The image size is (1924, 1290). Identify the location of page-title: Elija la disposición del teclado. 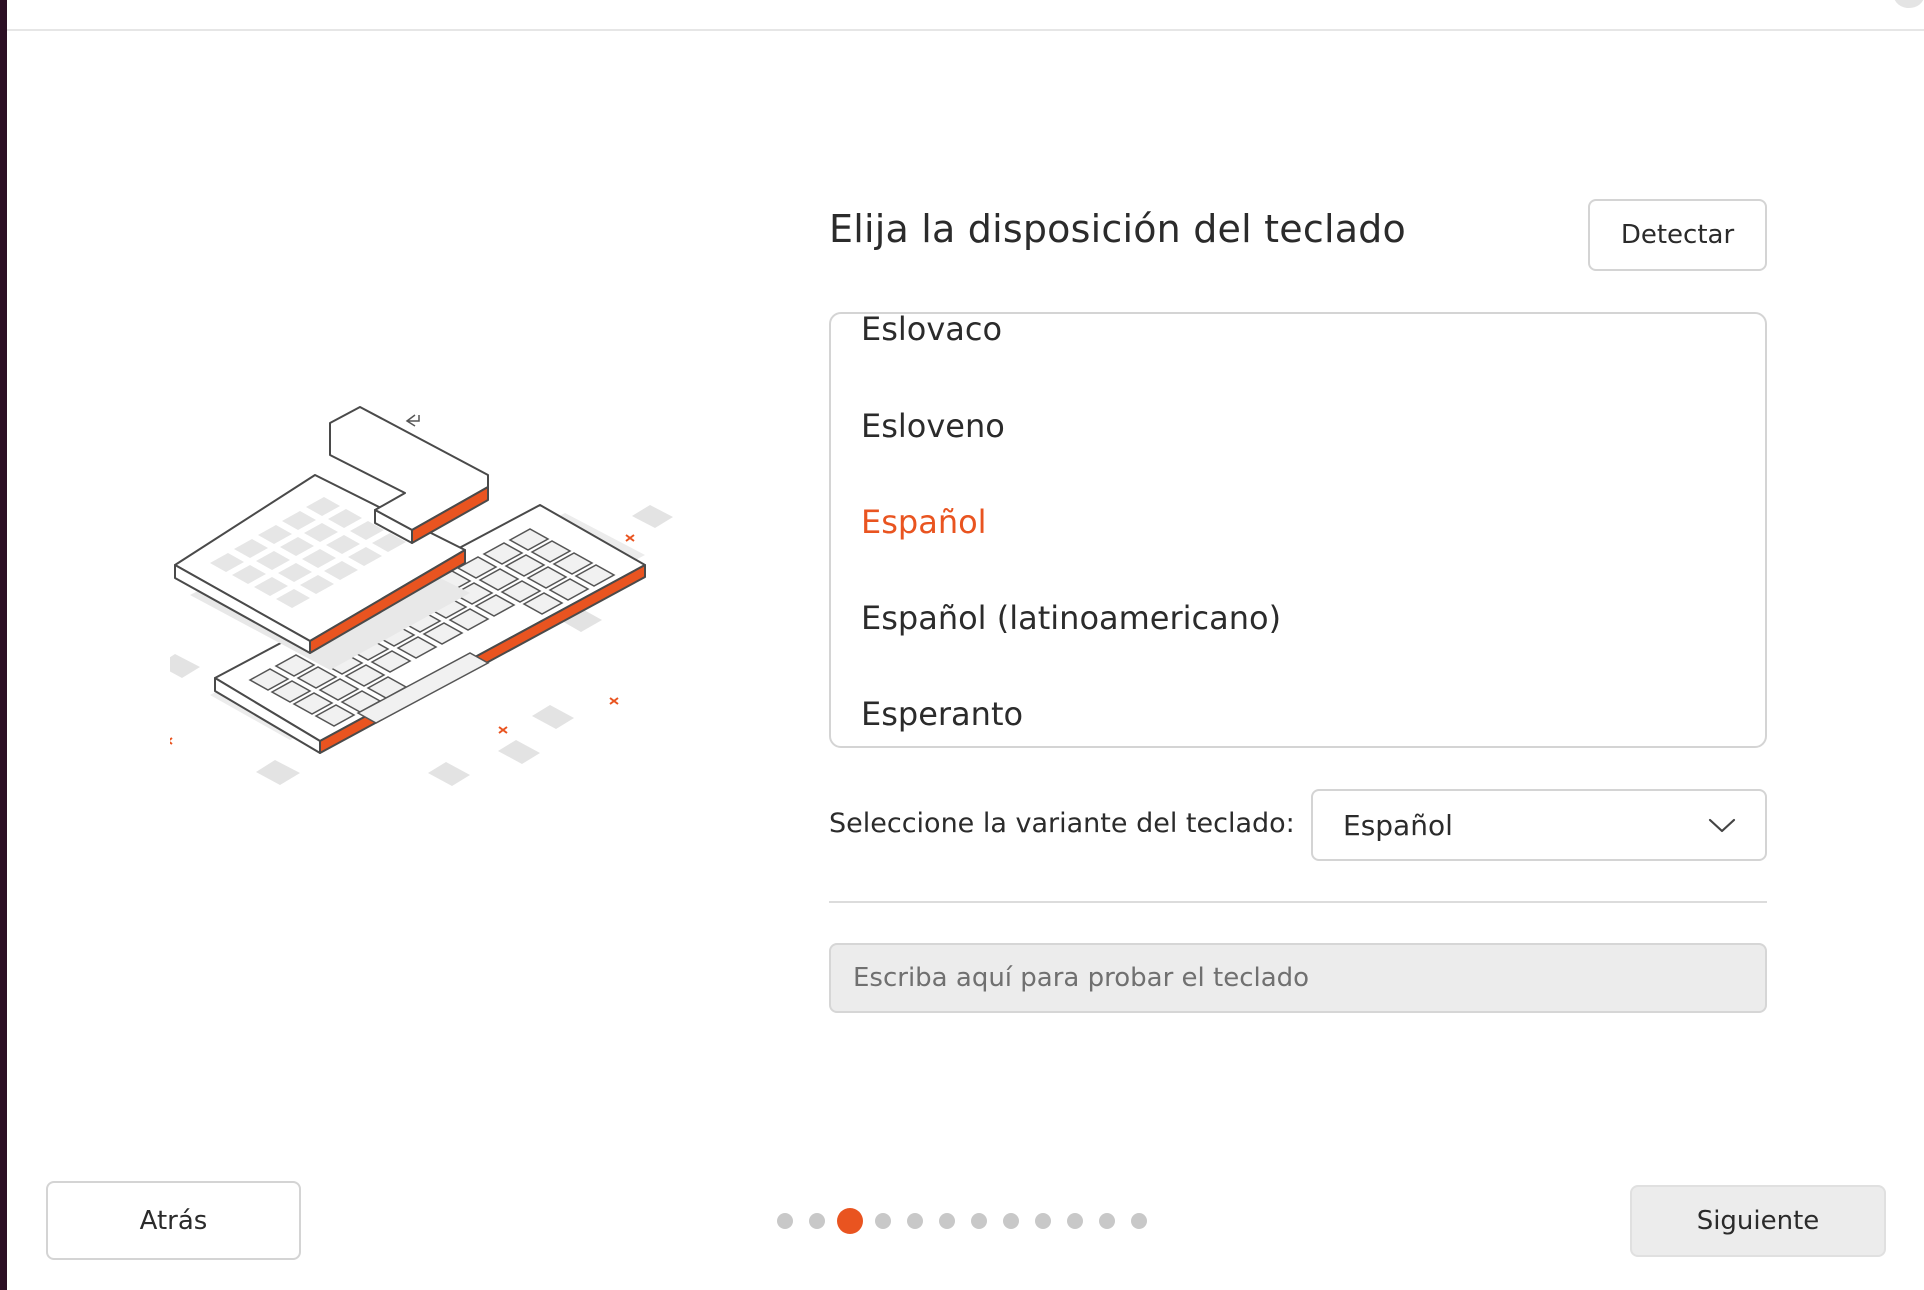
(1117, 229).